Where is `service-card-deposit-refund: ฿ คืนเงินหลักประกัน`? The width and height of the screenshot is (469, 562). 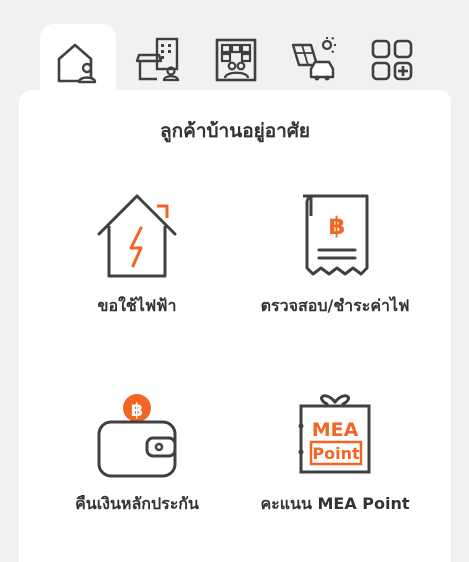
service-card-deposit-refund: ฿ คืนเงินหลักประกัน is located at coordinates (137, 474).